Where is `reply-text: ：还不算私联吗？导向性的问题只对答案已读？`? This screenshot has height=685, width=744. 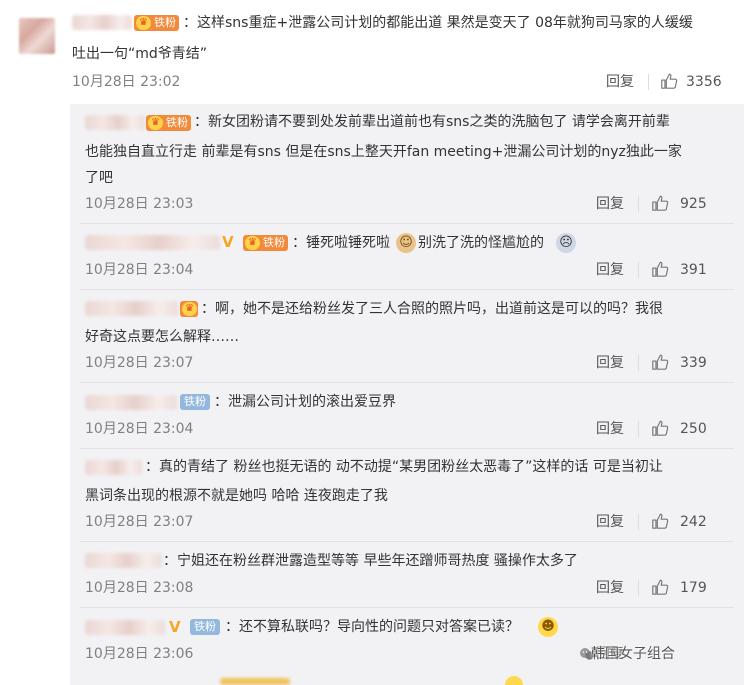
reply-text: ：还不算私联吗？导向性的问题只对答案已读？ is located at coordinates (372, 627).